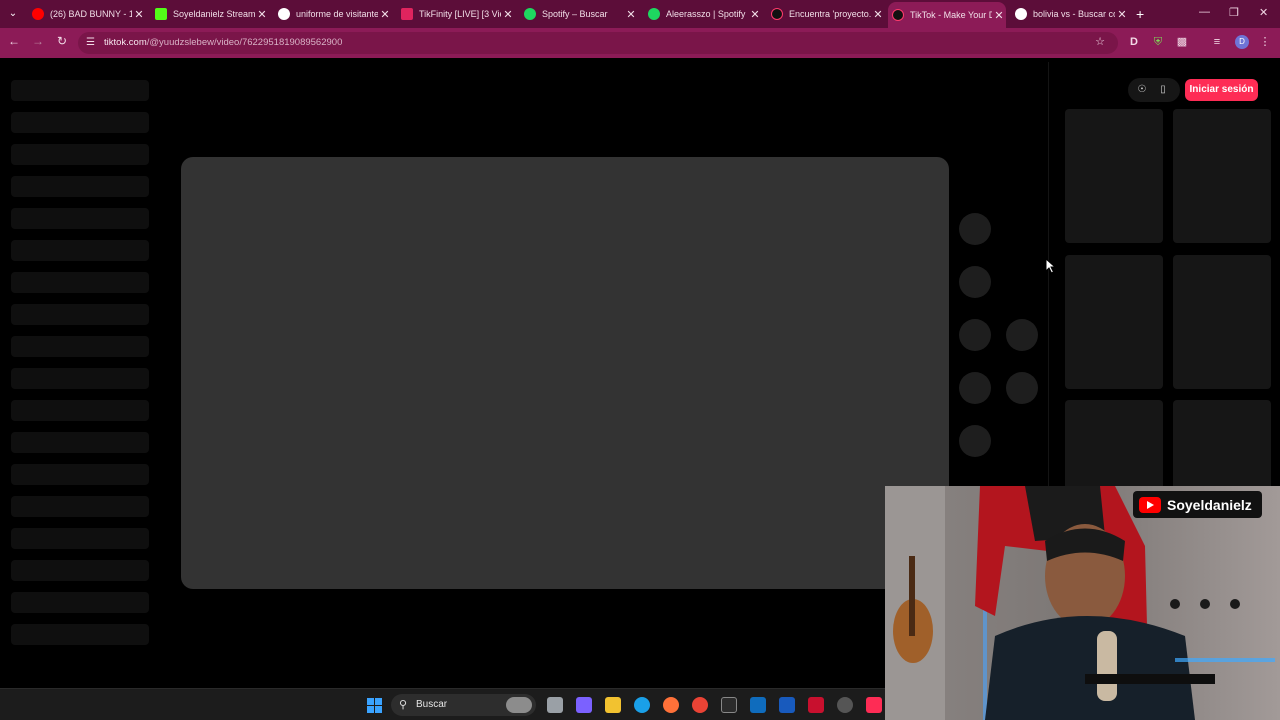 The height and width of the screenshot is (720, 1280). What do you see at coordinates (337, 14) in the screenshot?
I see `tab-title: uniforme de visitante` at bounding box center [337, 14].